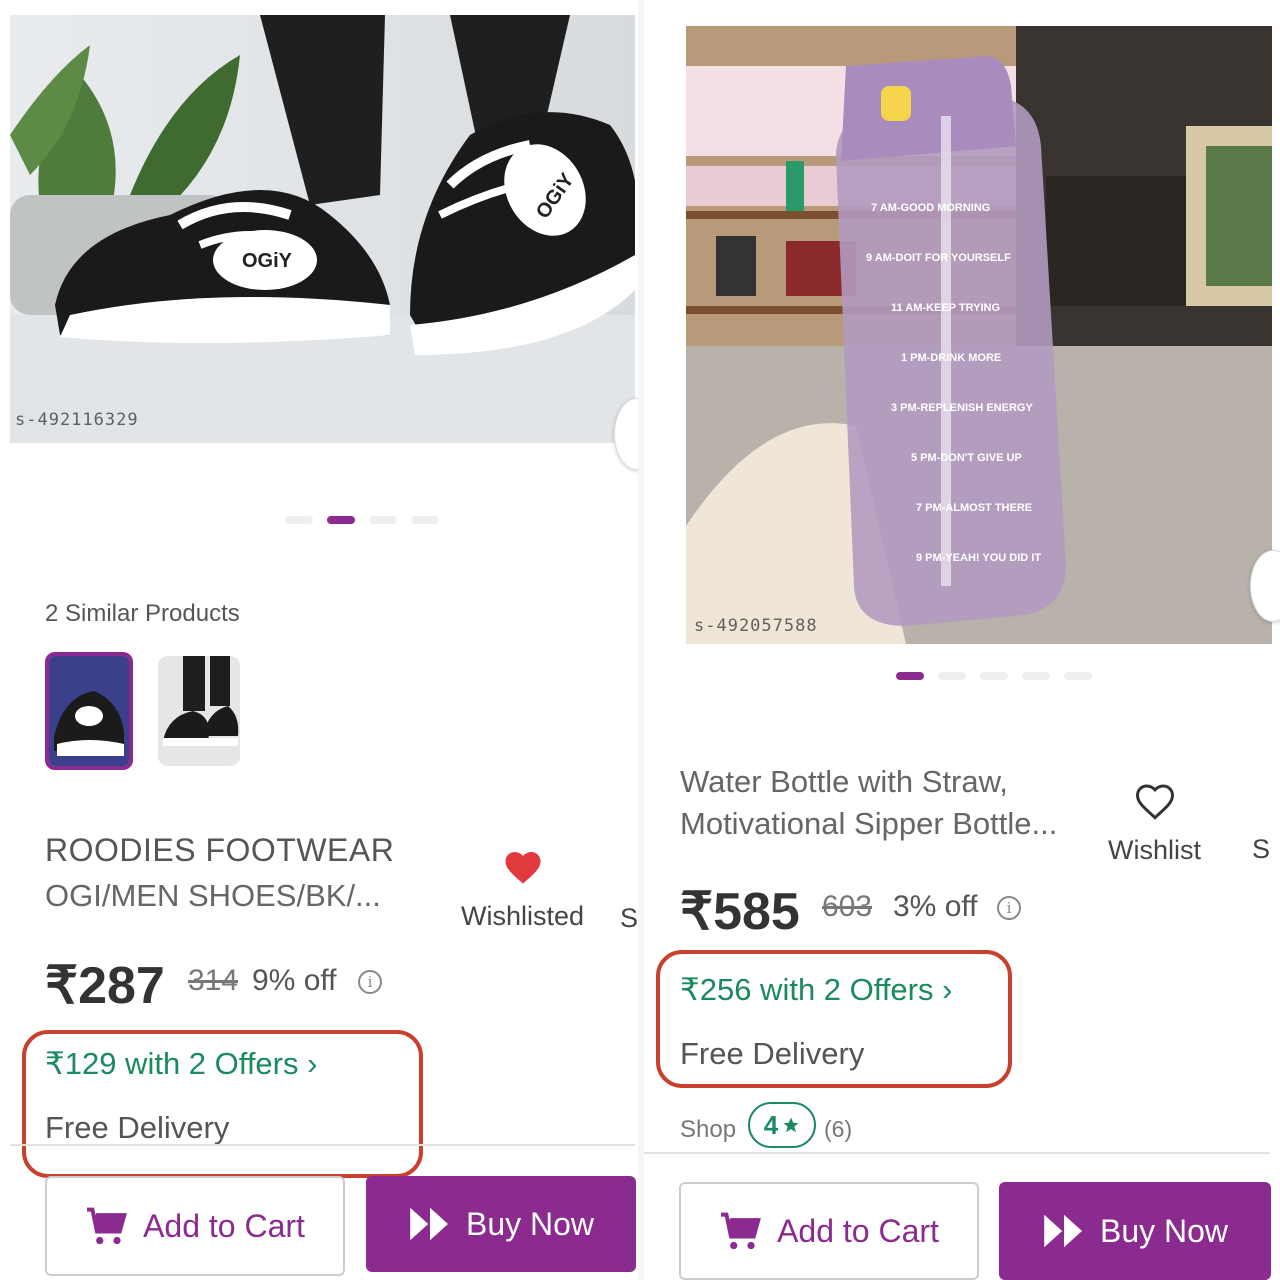  I want to click on svg-text: 11 AM-KEEP TRYING, so click(945, 308).